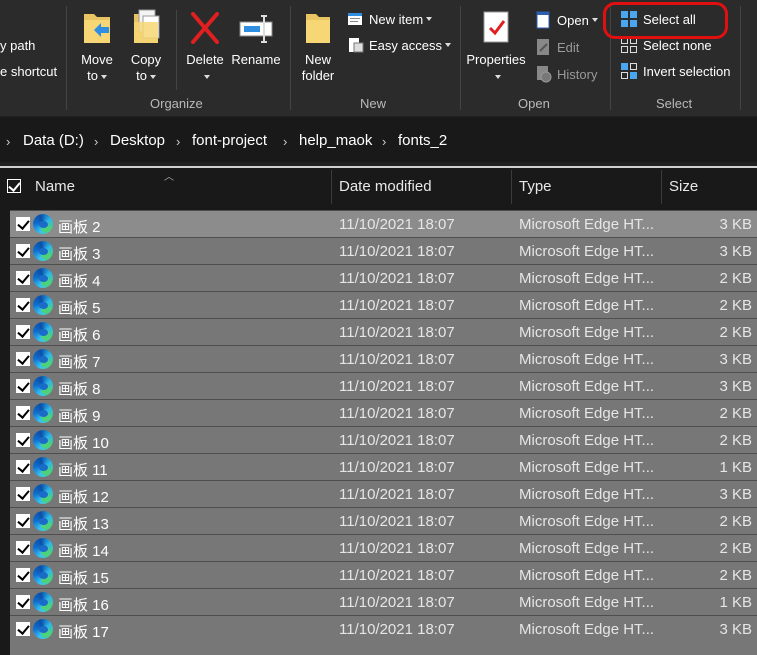 The width and height of the screenshot is (757, 655). Describe the element at coordinates (318, 46) in the screenshot. I see `new-folder-button: New folder` at that location.